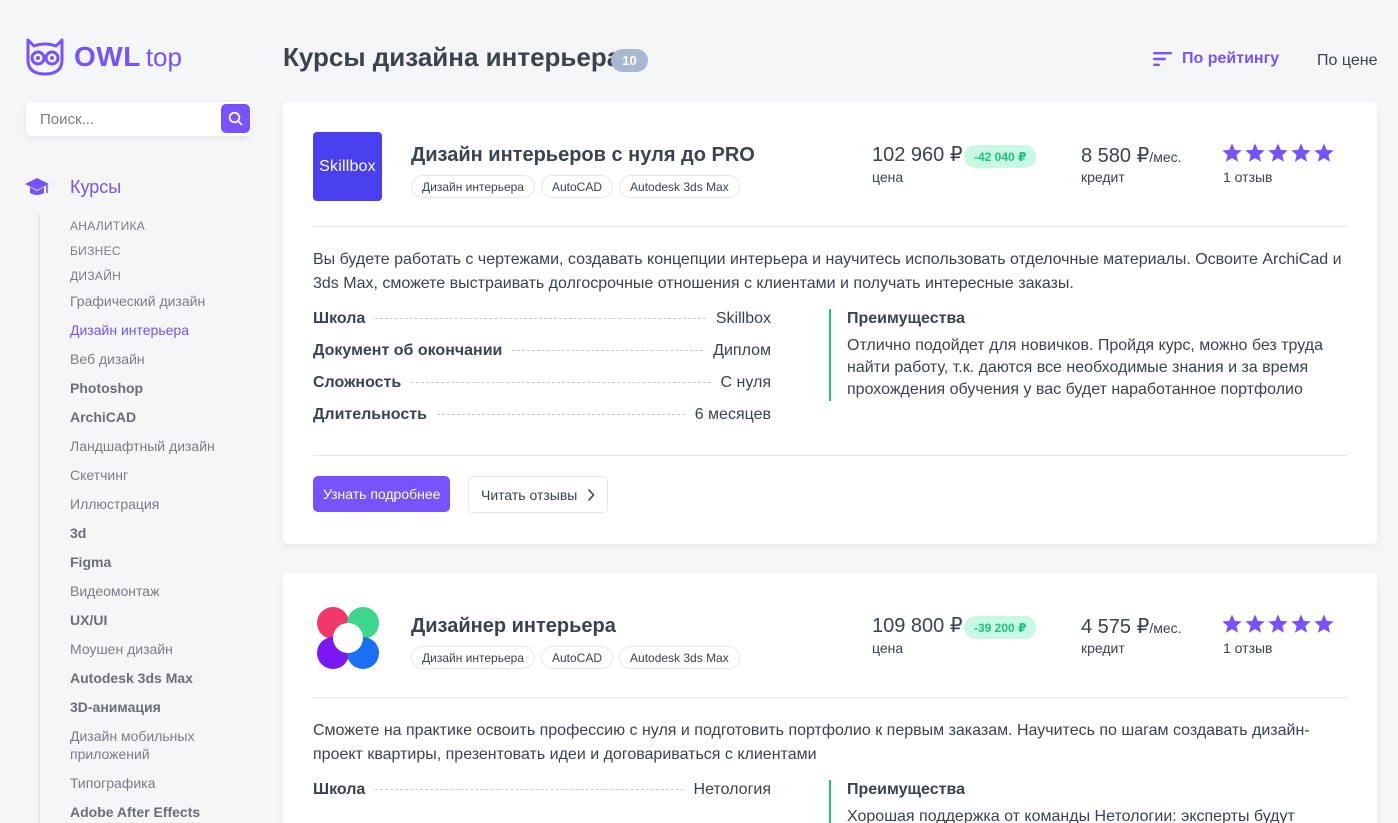  I want to click on course-title: Дизайнер интерьера, so click(513, 626).